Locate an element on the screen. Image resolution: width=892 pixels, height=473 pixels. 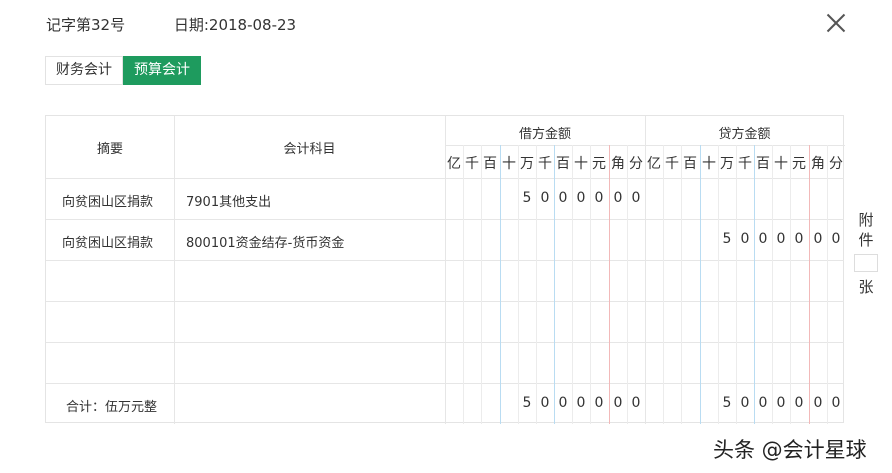
column-header-credit: 贷方金额 is located at coordinates (744, 134).